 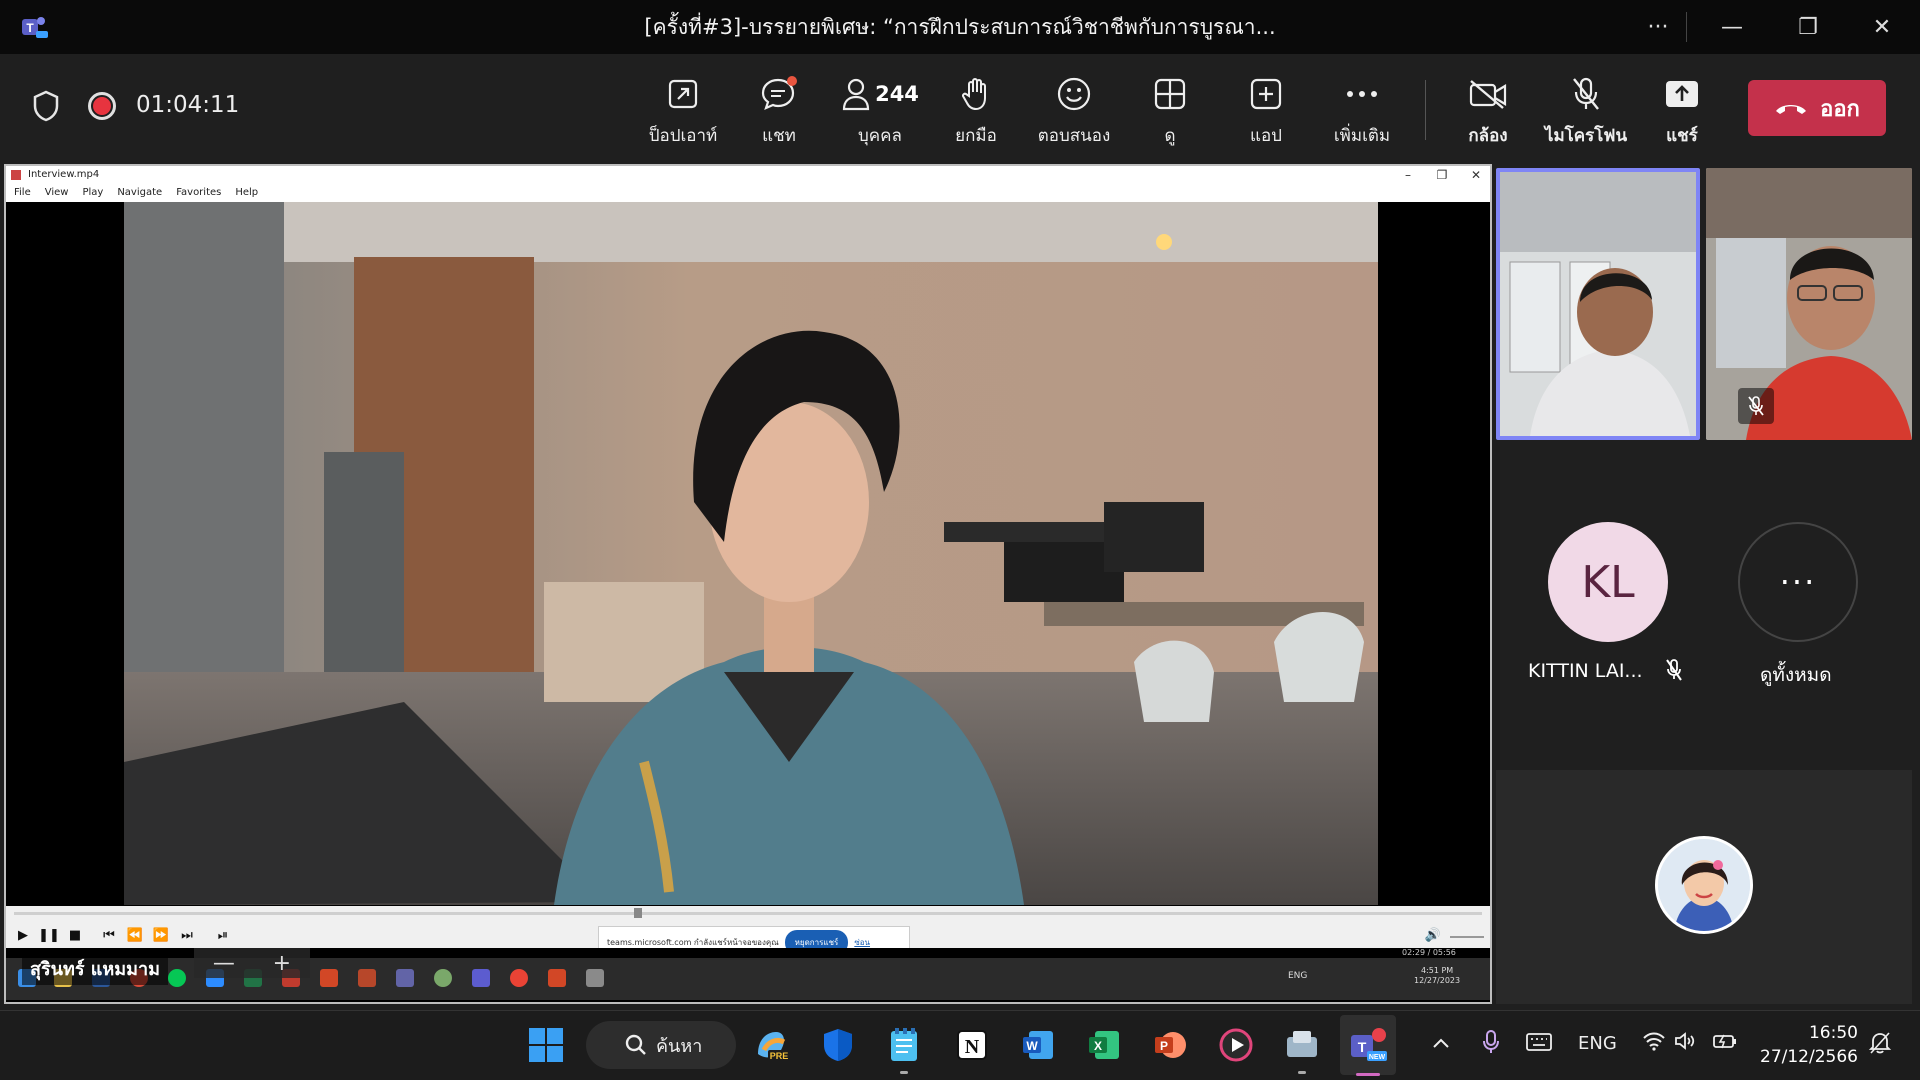 What do you see at coordinates (779, 136) in the screenshot?
I see `chat-label: แชท` at bounding box center [779, 136].